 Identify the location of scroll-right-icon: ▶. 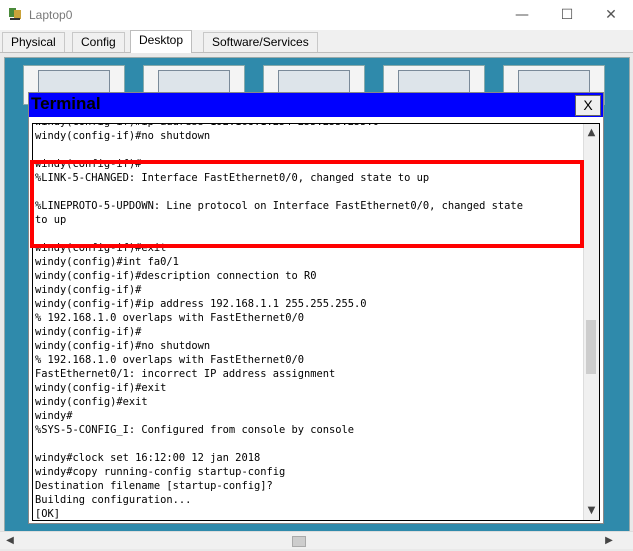
(609, 540).